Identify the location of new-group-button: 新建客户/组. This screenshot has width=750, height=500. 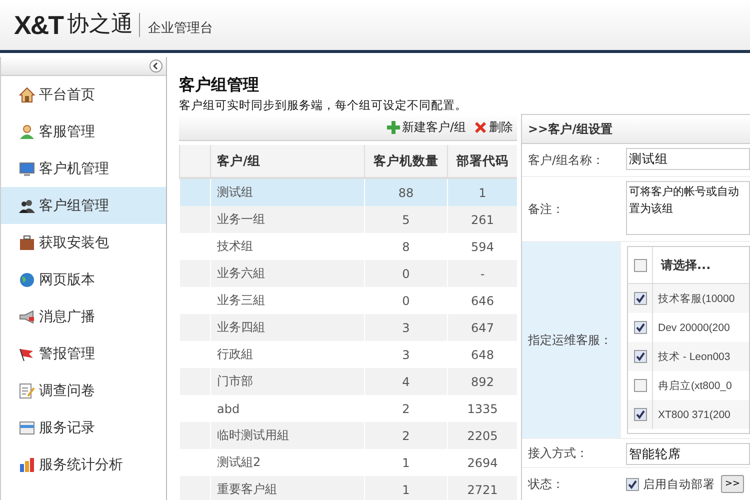
(426, 127).